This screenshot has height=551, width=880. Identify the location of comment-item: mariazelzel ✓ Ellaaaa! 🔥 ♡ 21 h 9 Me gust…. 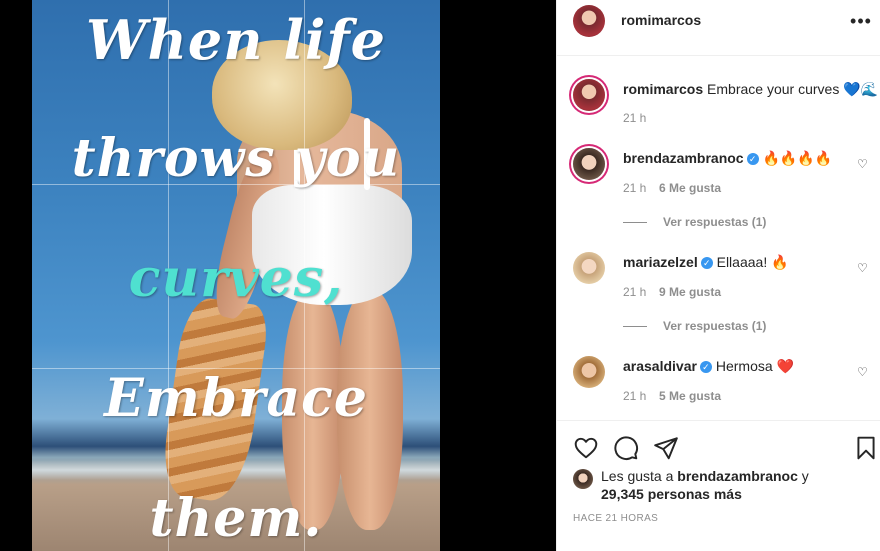
(718, 294).